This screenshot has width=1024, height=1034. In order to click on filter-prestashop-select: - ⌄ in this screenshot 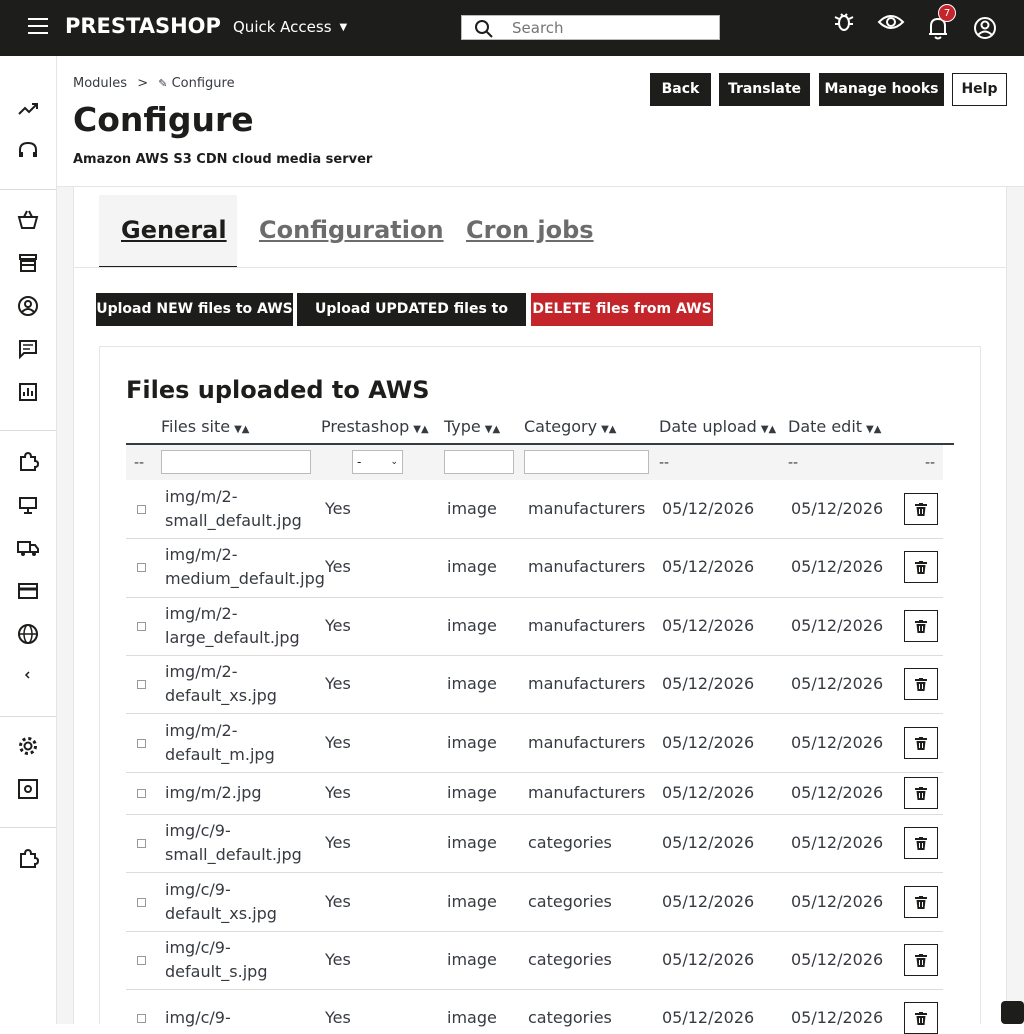, I will do `click(377, 462)`.